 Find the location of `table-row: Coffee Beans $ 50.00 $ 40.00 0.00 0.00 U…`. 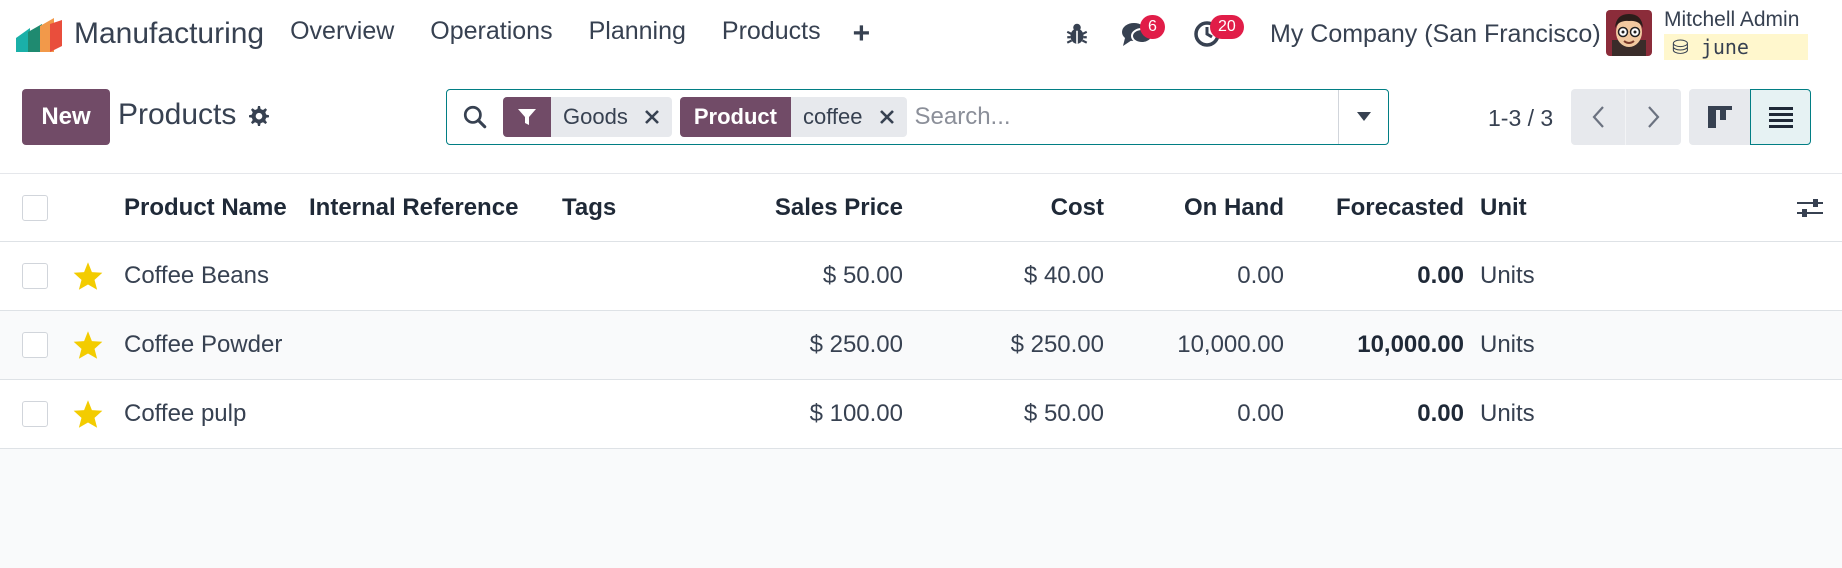

table-row: Coffee Beans $ 50.00 $ 40.00 0.00 0.00 U… is located at coordinates (921, 276).